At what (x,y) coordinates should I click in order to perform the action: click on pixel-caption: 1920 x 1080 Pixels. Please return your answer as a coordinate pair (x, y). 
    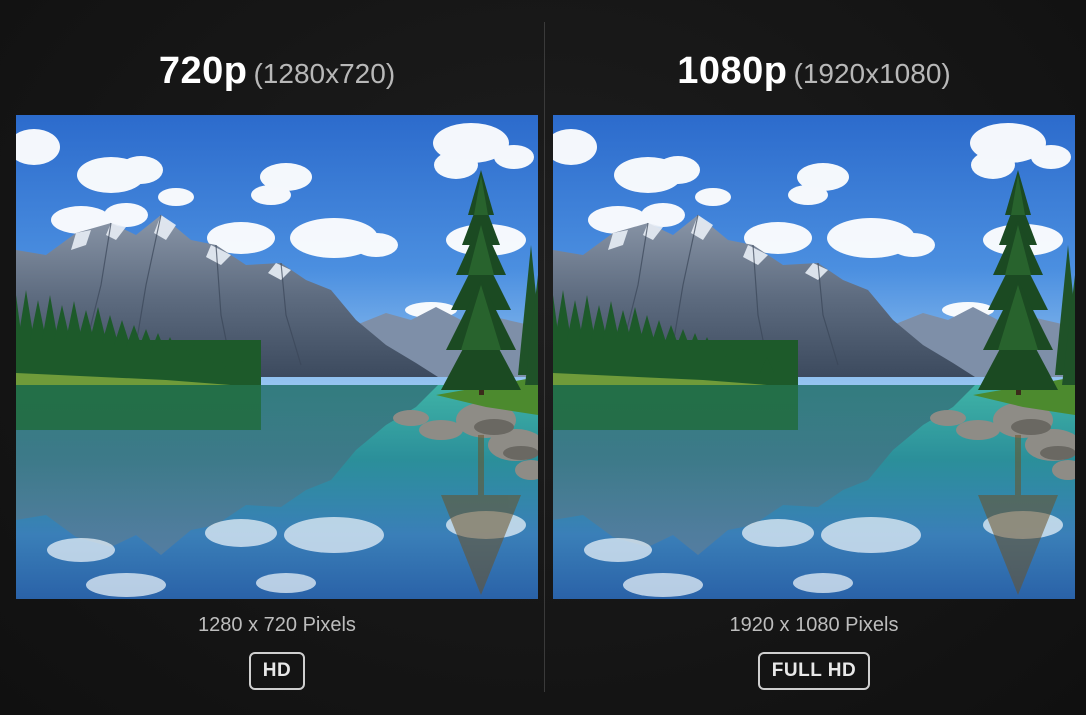
    Looking at the image, I should click on (814, 625).